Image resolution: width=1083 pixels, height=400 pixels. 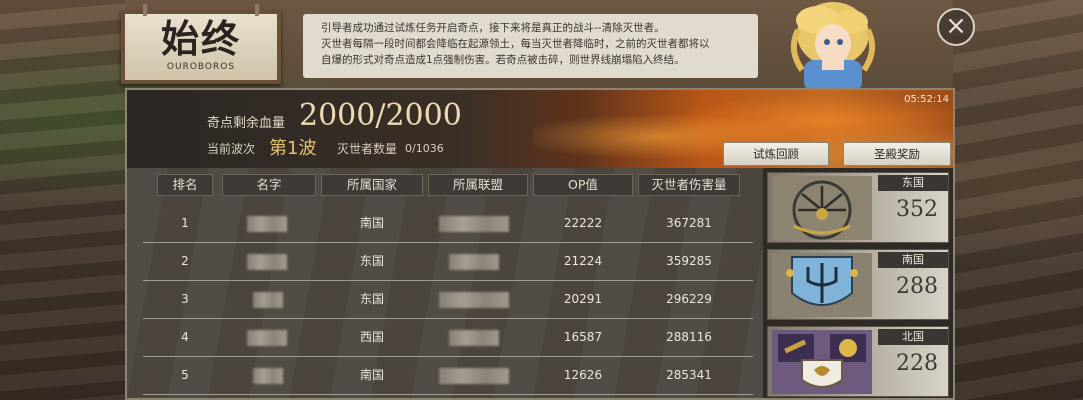 What do you see at coordinates (448, 261) in the screenshot?
I see `table-row: 2 东国 21224 359285` at bounding box center [448, 261].